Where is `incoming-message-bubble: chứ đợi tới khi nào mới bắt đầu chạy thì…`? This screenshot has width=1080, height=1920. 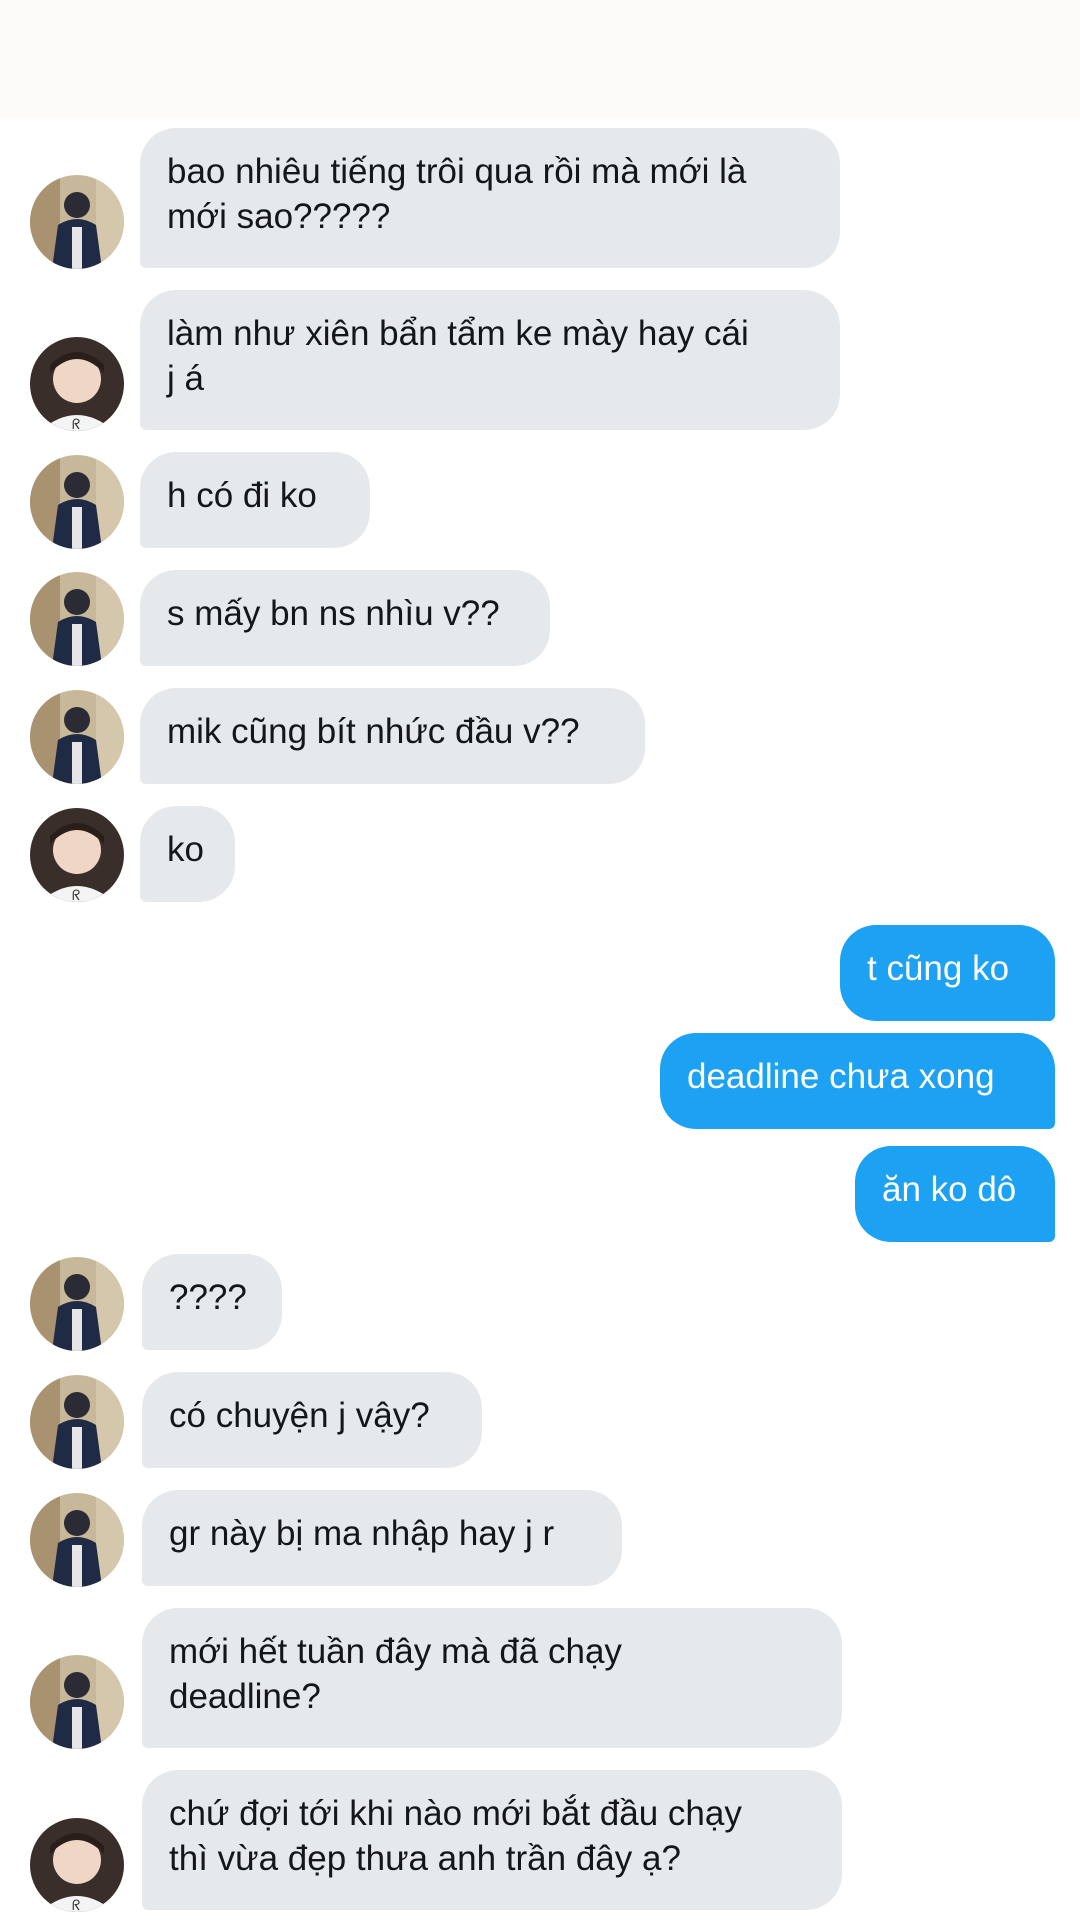
incoming-message-bubble: chứ đợi tới khi nào mới bắt đầu chạy thì… is located at coordinates (492, 1840).